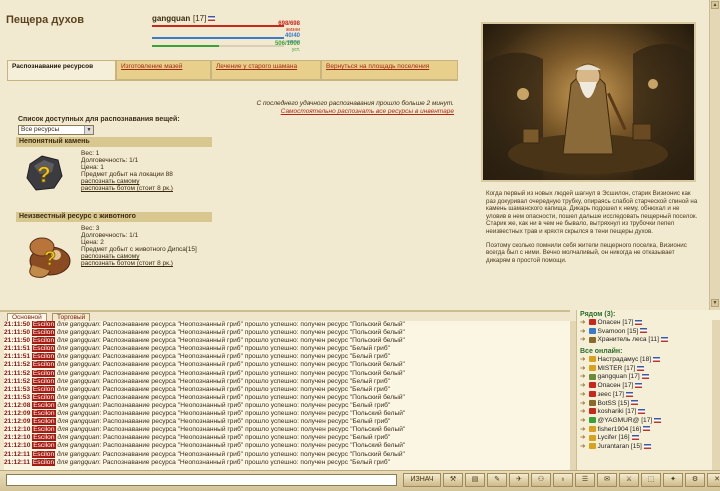 The image size is (720, 491). I want to click on online-player: ➔ Настрадамус [18], so click(648, 360).